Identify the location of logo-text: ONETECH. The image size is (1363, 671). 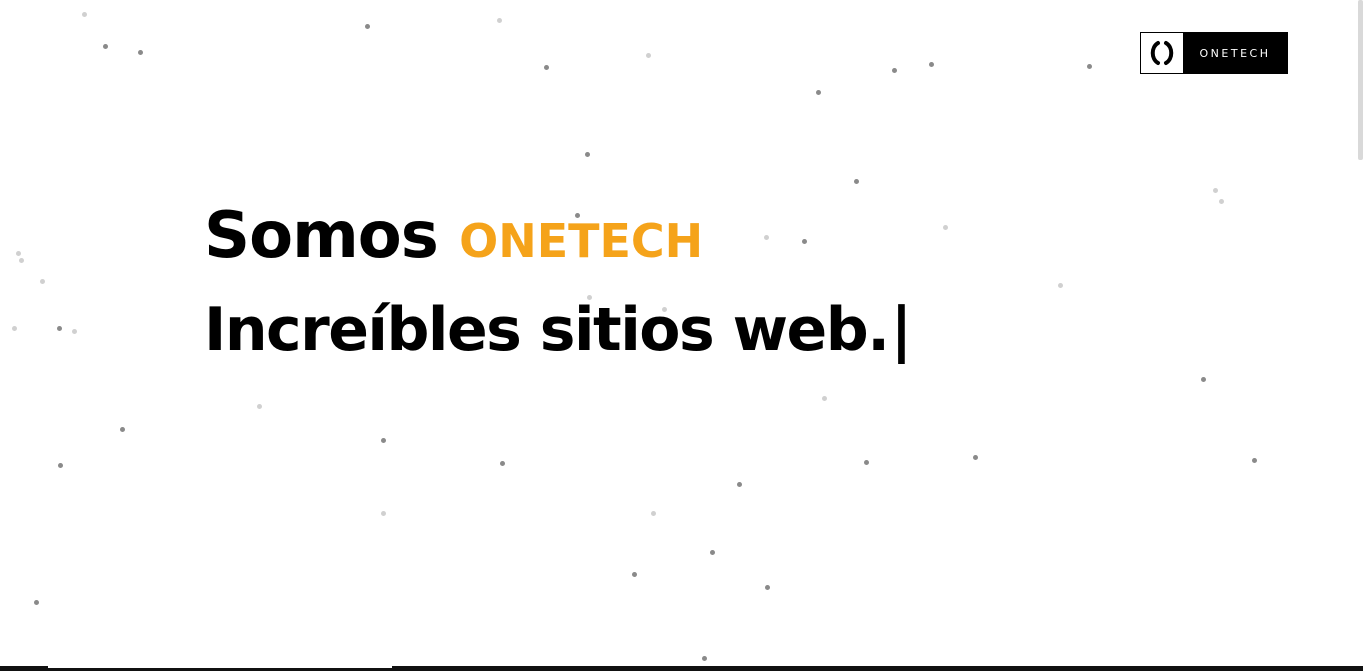
(1235, 53).